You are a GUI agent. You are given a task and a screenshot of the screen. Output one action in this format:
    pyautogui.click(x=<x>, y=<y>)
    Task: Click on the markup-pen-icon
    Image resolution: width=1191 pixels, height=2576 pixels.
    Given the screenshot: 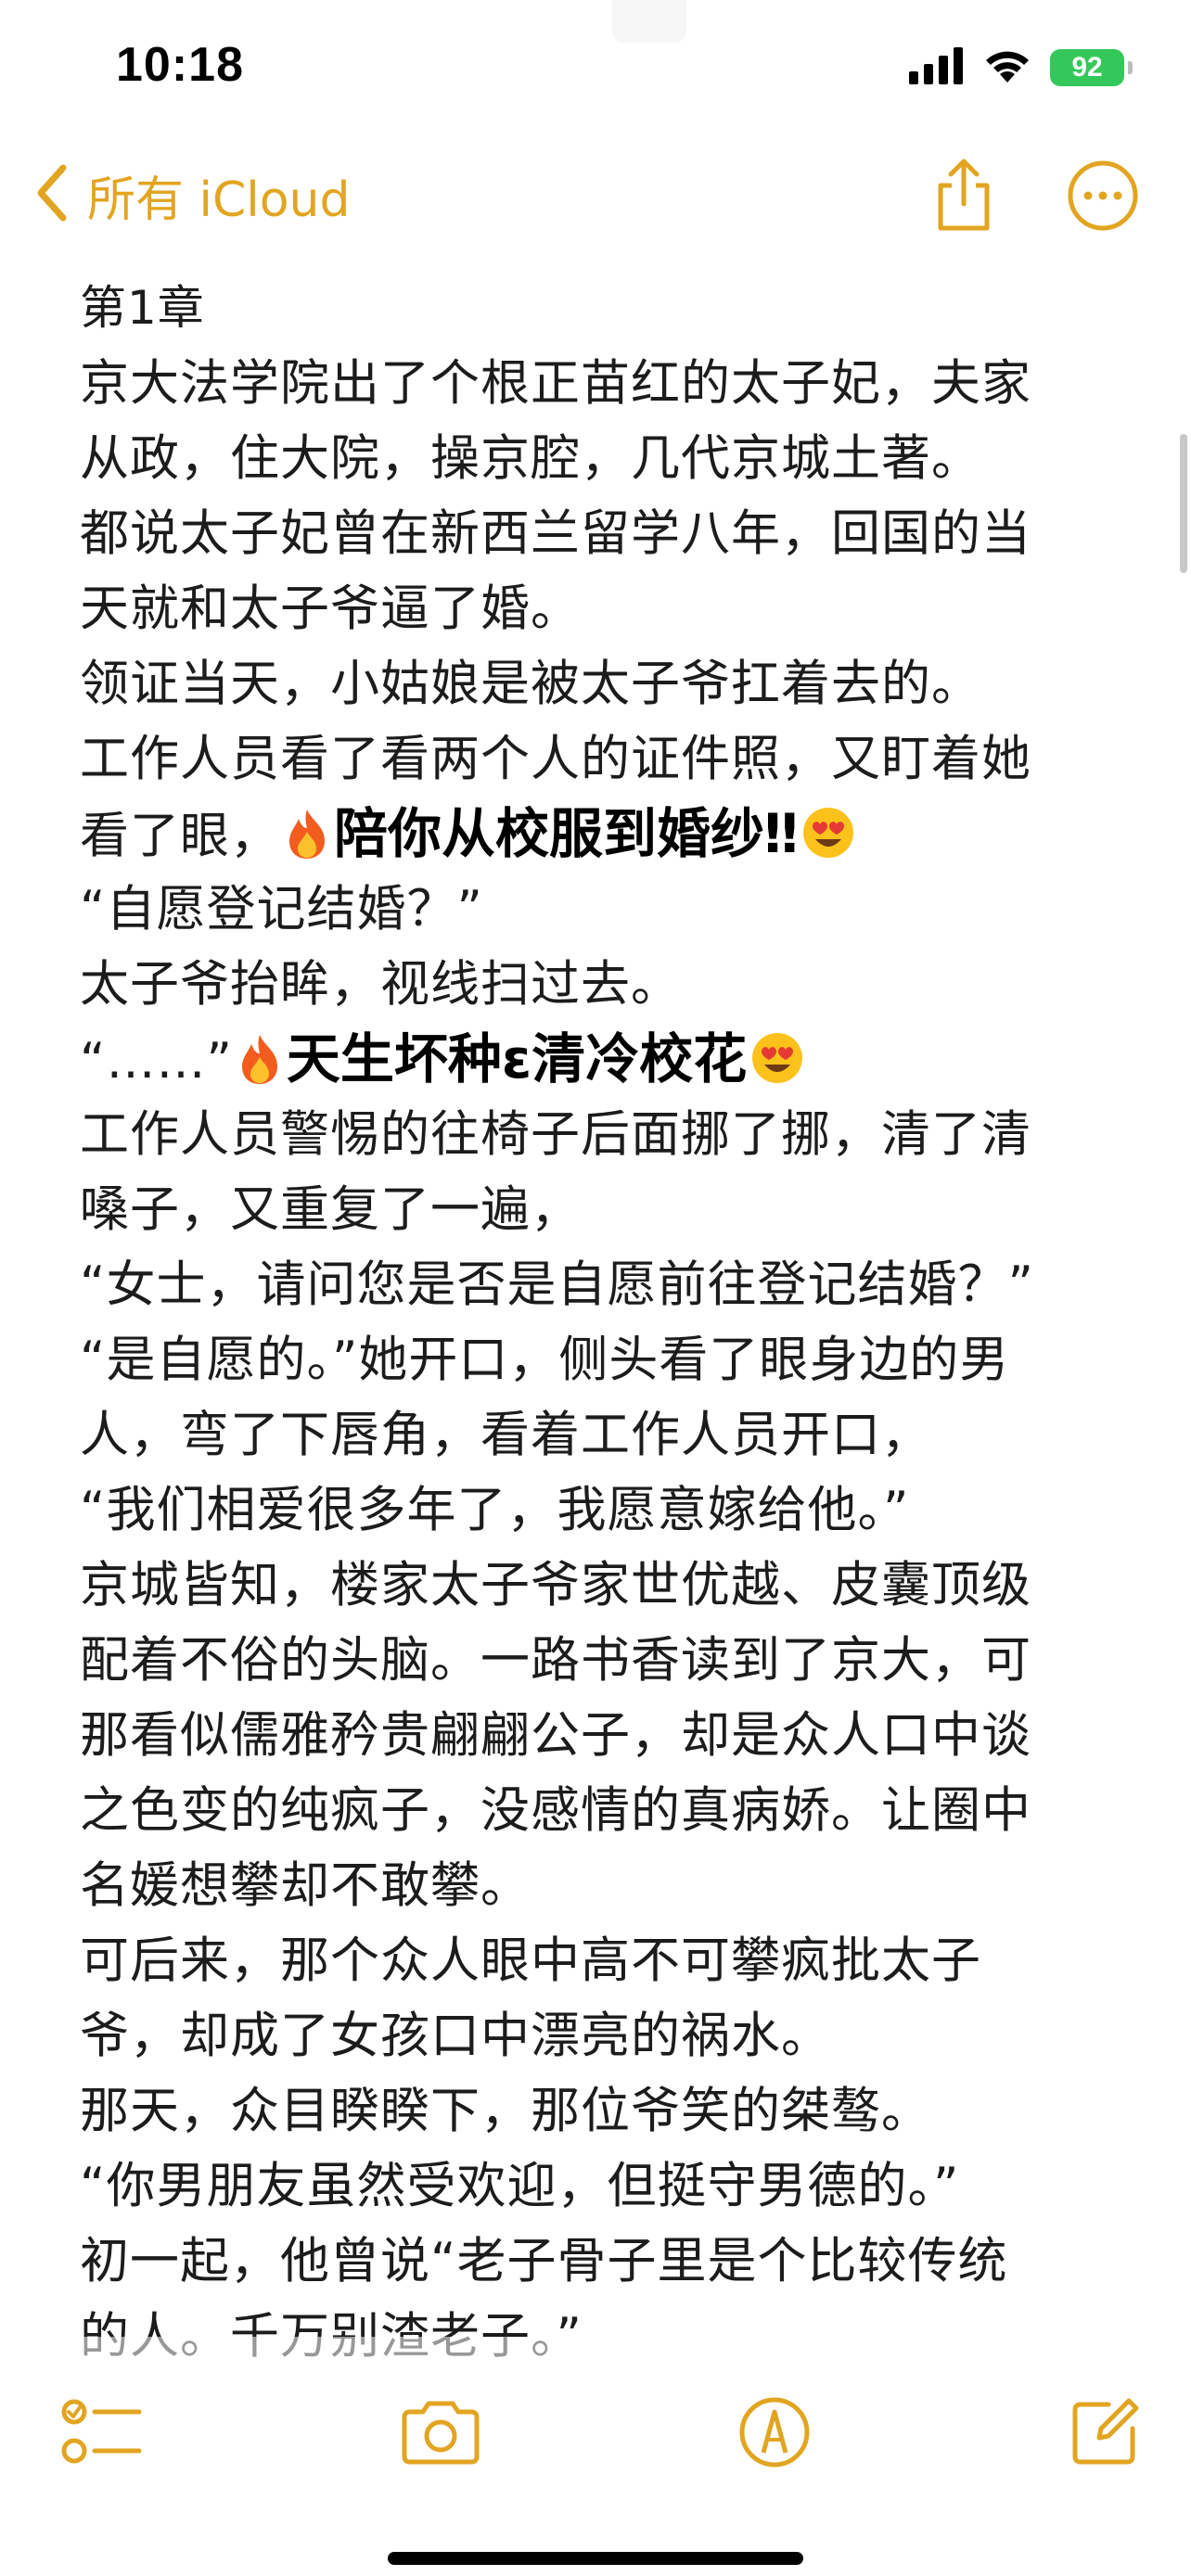 What is the action you would take?
    pyautogui.click(x=775, y=2434)
    